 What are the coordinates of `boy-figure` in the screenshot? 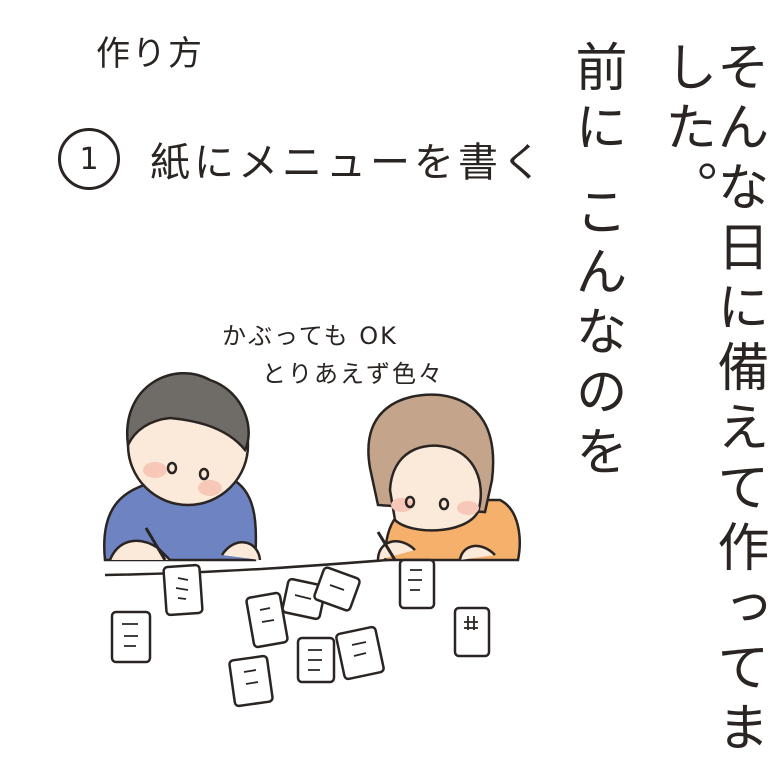 It's located at (182, 466).